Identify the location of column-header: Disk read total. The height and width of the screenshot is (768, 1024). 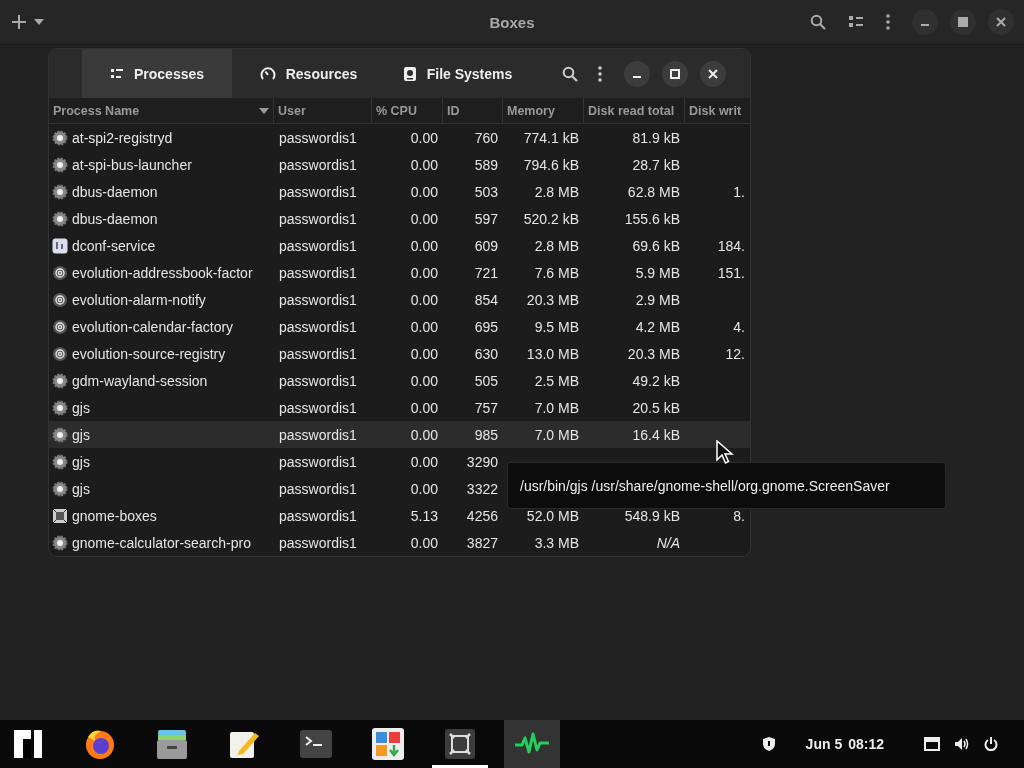
(634, 110).